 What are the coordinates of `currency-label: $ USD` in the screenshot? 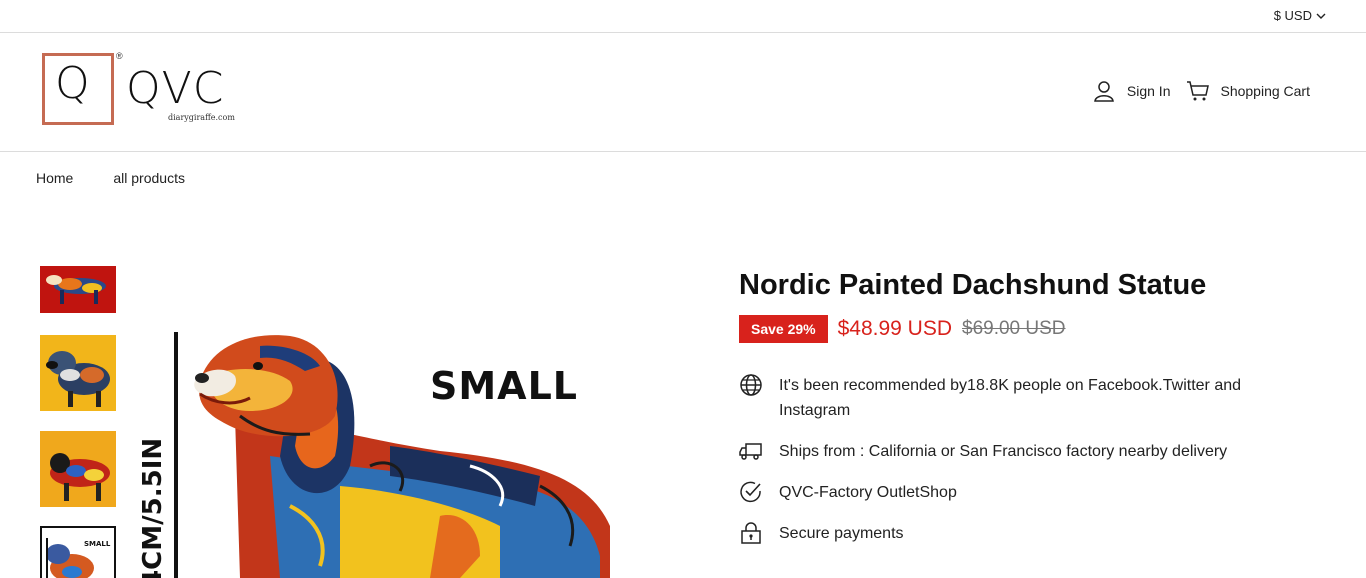 It's located at (1292, 15).